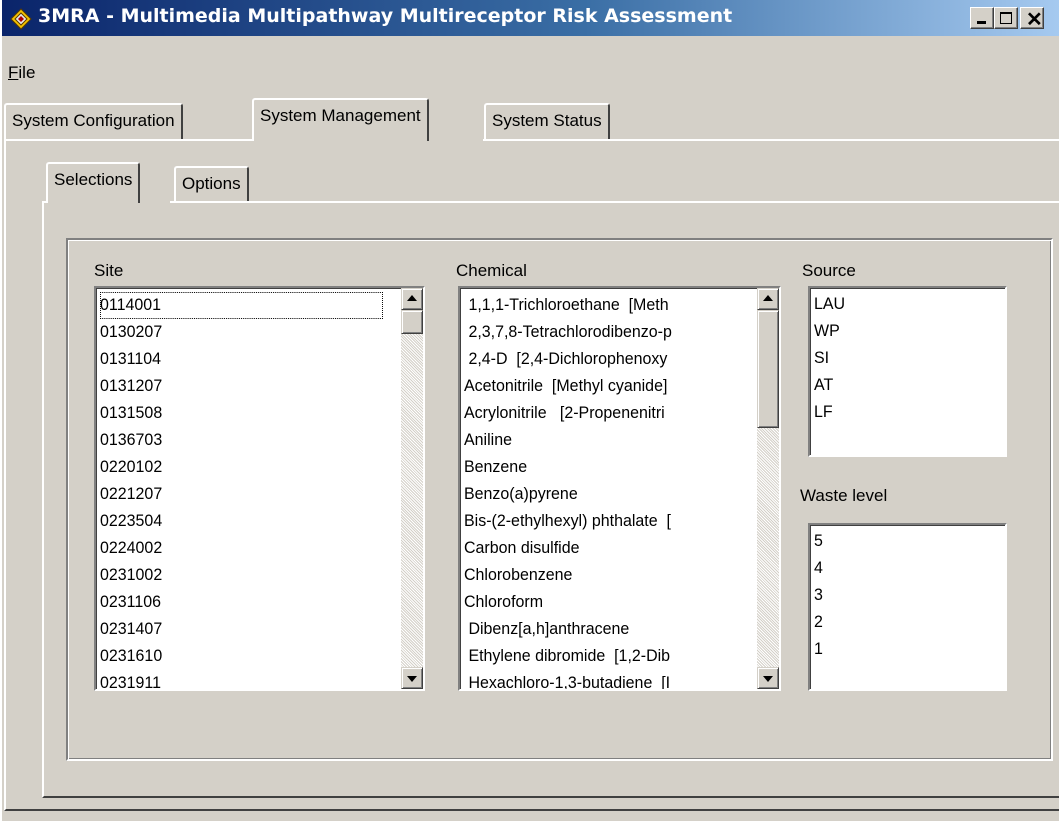 This screenshot has width=1059, height=821. I want to click on tab-label: Options, so click(211, 183).